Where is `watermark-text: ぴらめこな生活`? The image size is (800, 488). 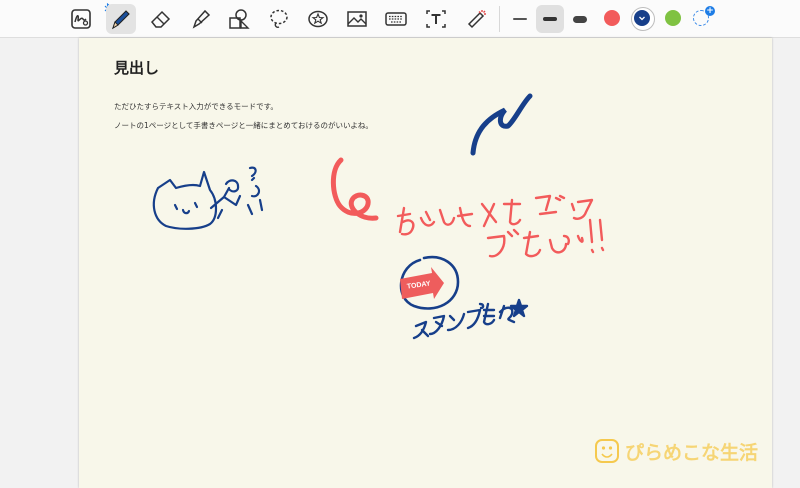
watermark-text: ぴらめこな生活 is located at coordinates (691, 452).